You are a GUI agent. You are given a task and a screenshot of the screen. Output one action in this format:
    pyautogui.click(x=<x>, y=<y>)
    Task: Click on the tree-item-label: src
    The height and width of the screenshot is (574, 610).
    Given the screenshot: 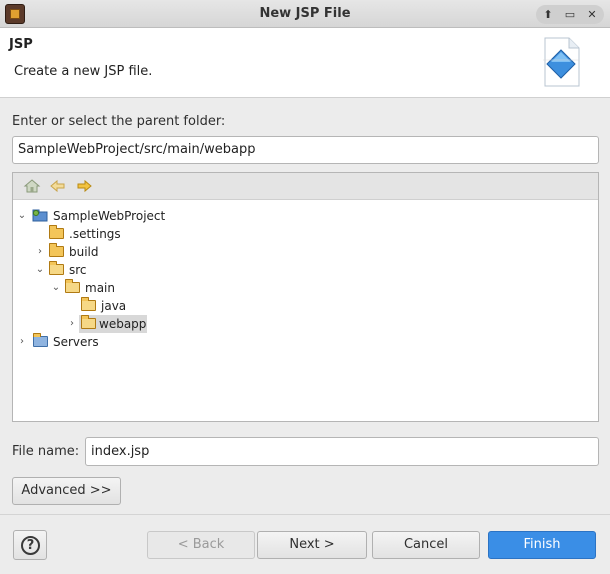 What is the action you would take?
    pyautogui.click(x=78, y=270)
    